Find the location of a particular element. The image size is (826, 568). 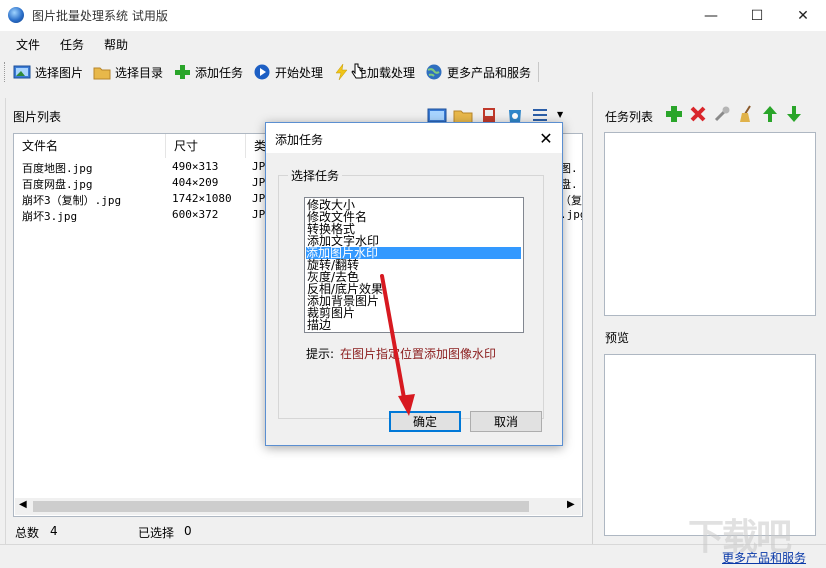

row-name: 百度网盘.jpg is located at coordinates (57, 184).